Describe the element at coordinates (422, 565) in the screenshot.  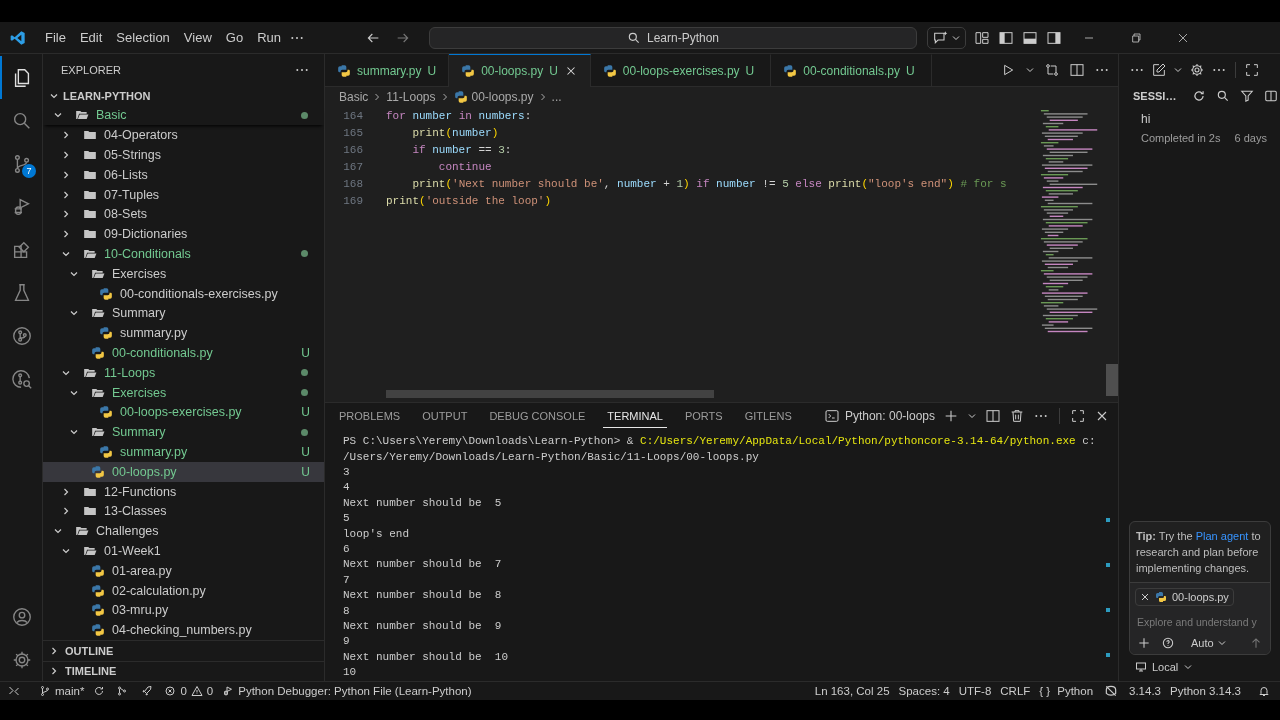
I see `terminal-line: Next number should be 7` at that location.